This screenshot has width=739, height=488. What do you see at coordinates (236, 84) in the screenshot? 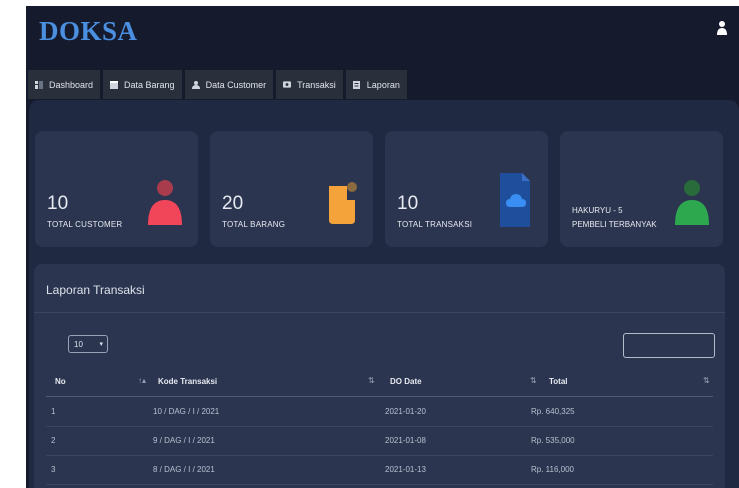
I see `tab-label: Data Customer` at bounding box center [236, 84].